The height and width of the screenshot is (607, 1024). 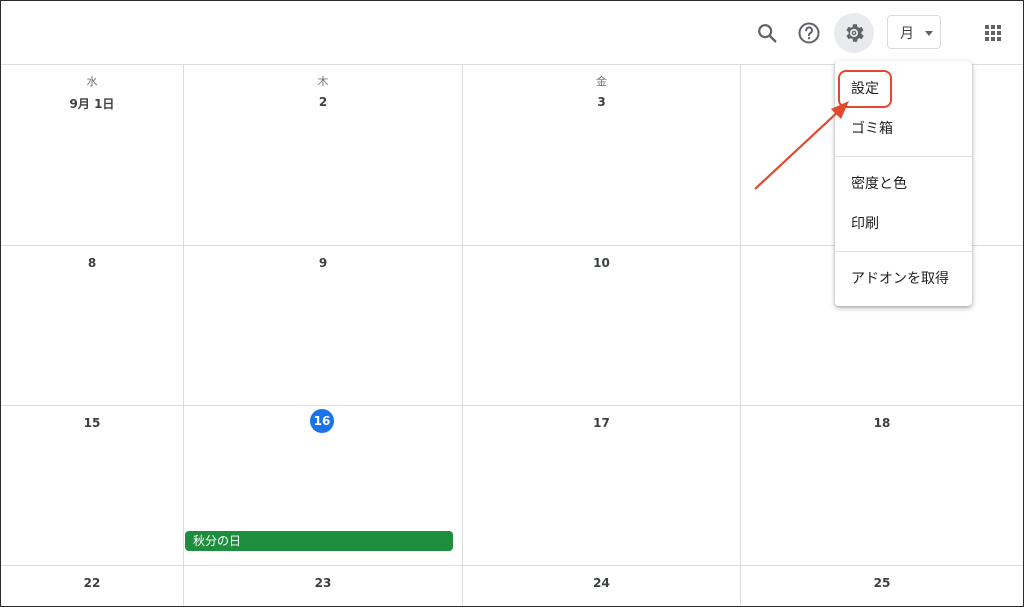 I want to click on day-cell: 18, so click(x=882, y=486).